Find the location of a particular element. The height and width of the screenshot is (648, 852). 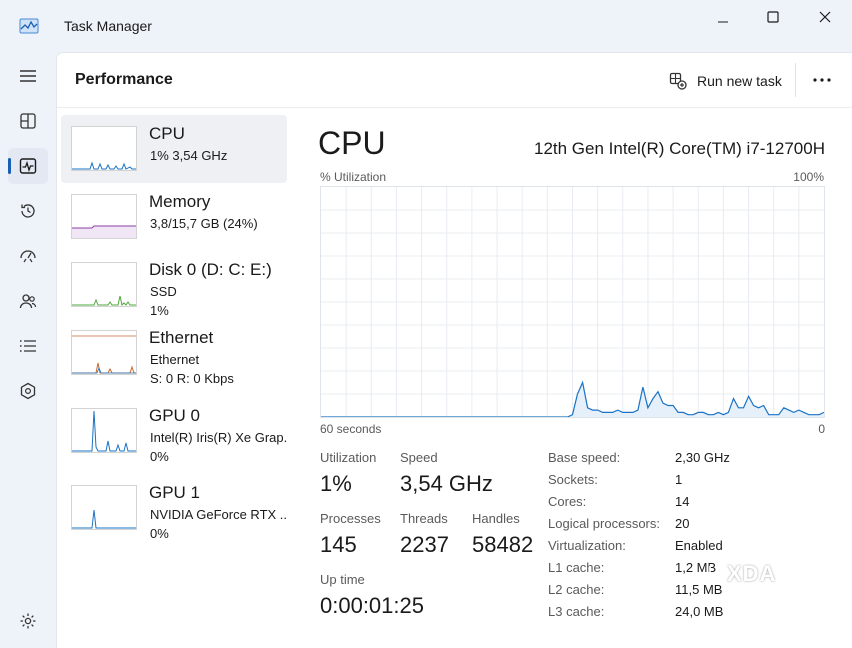

spec-key-base-speed: Base speed: is located at coordinates (584, 457).